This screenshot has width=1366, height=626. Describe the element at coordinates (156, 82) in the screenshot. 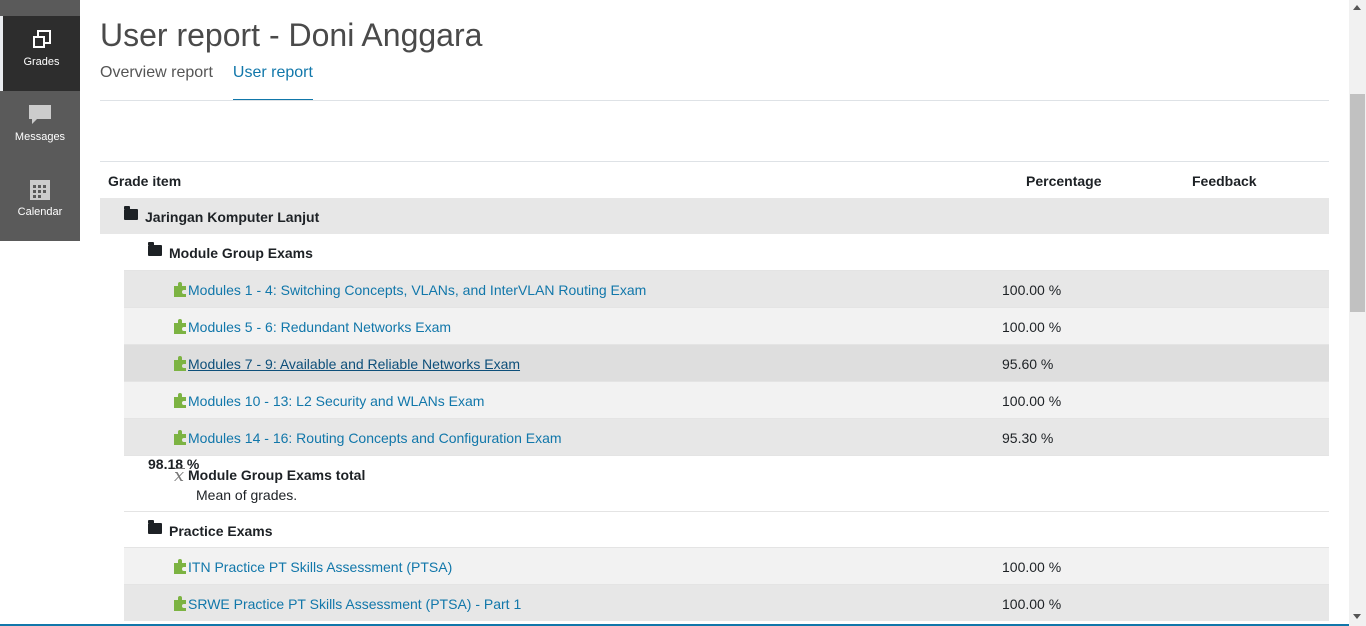

I see `tab-overview-report: Overview report` at that location.